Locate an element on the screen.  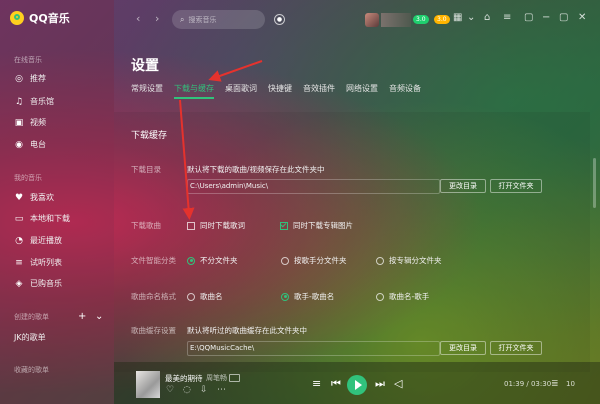
sidebar-item-label: 音乐馆 is located at coordinates (42, 101).